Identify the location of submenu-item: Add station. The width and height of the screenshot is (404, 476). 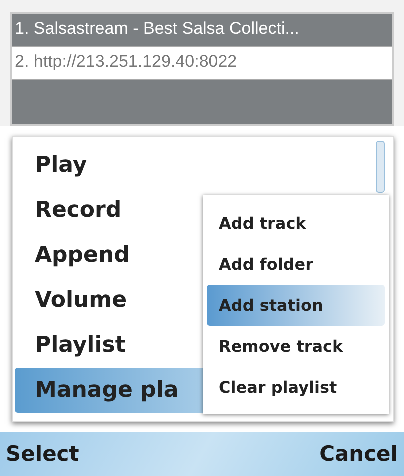
(296, 305).